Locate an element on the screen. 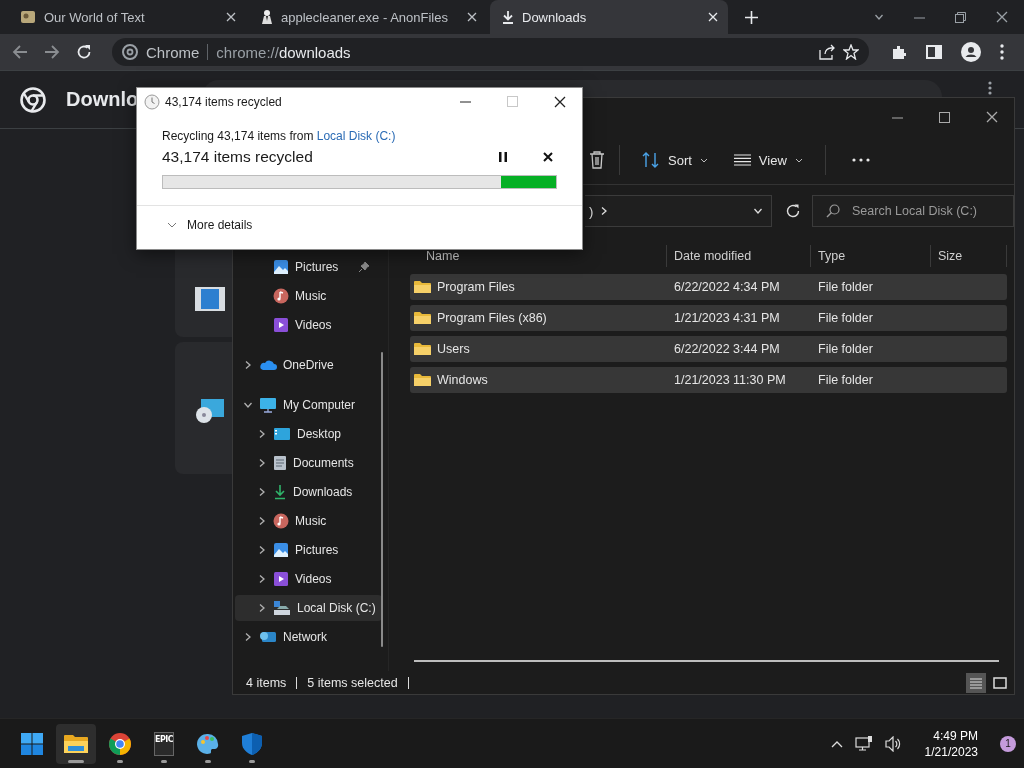 The image size is (1024, 768). palette-icon is located at coordinates (208, 743).